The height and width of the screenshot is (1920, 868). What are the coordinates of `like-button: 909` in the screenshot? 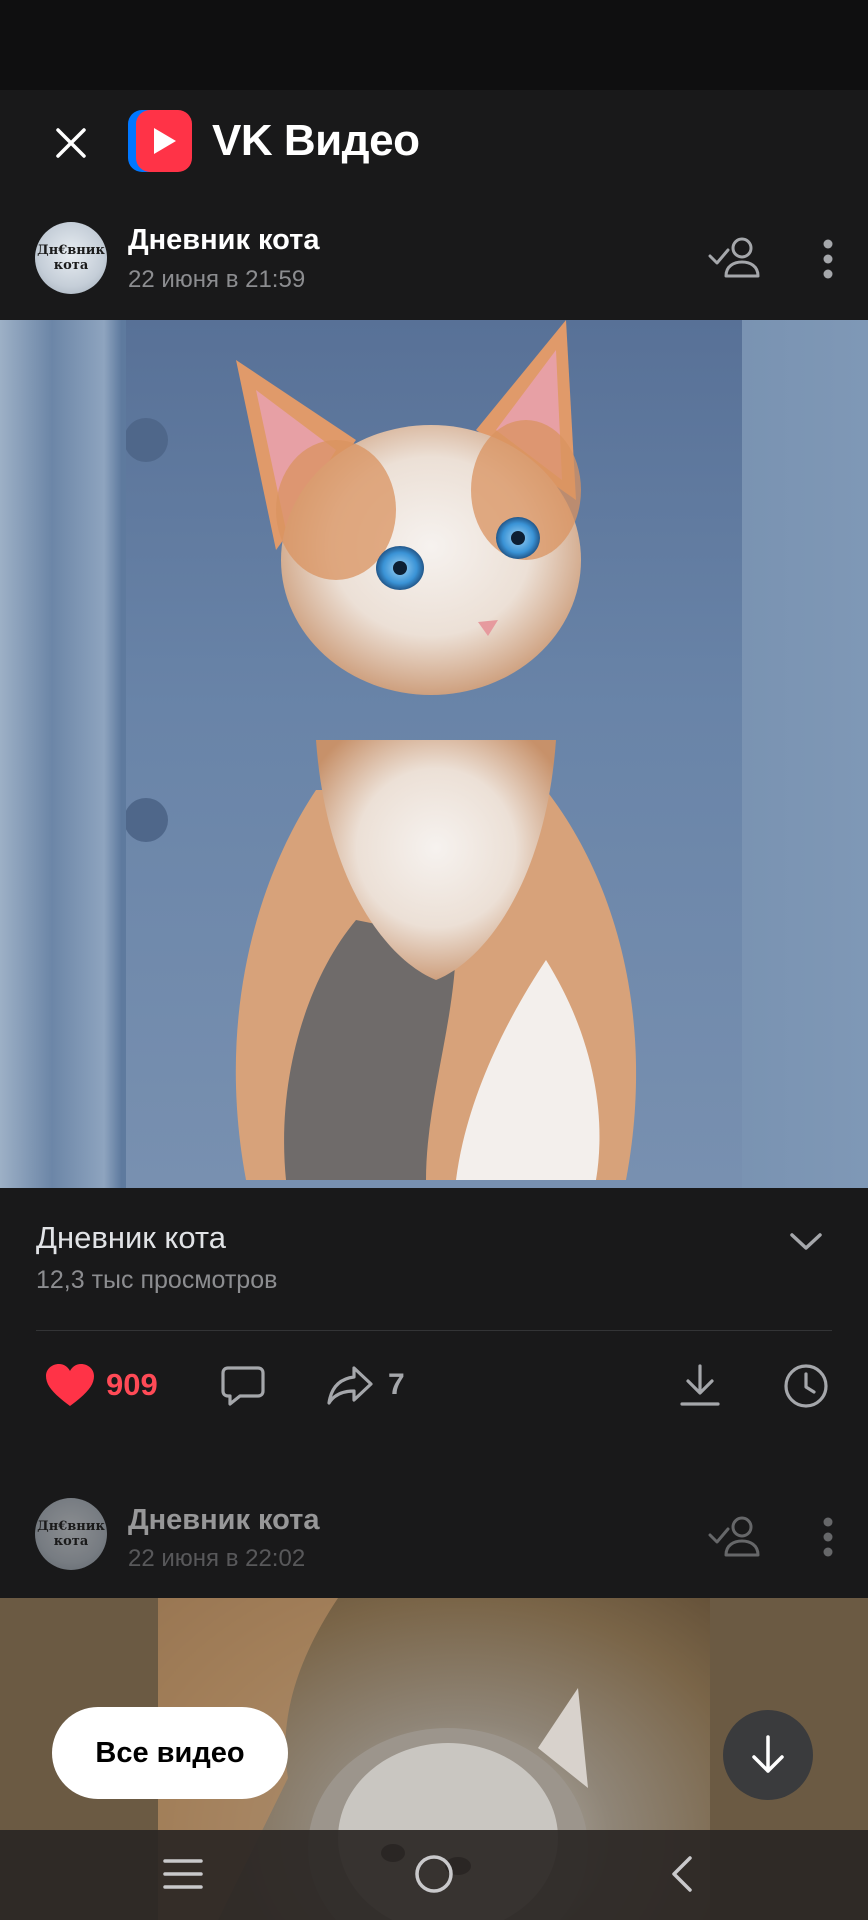 It's located at (101, 1385).